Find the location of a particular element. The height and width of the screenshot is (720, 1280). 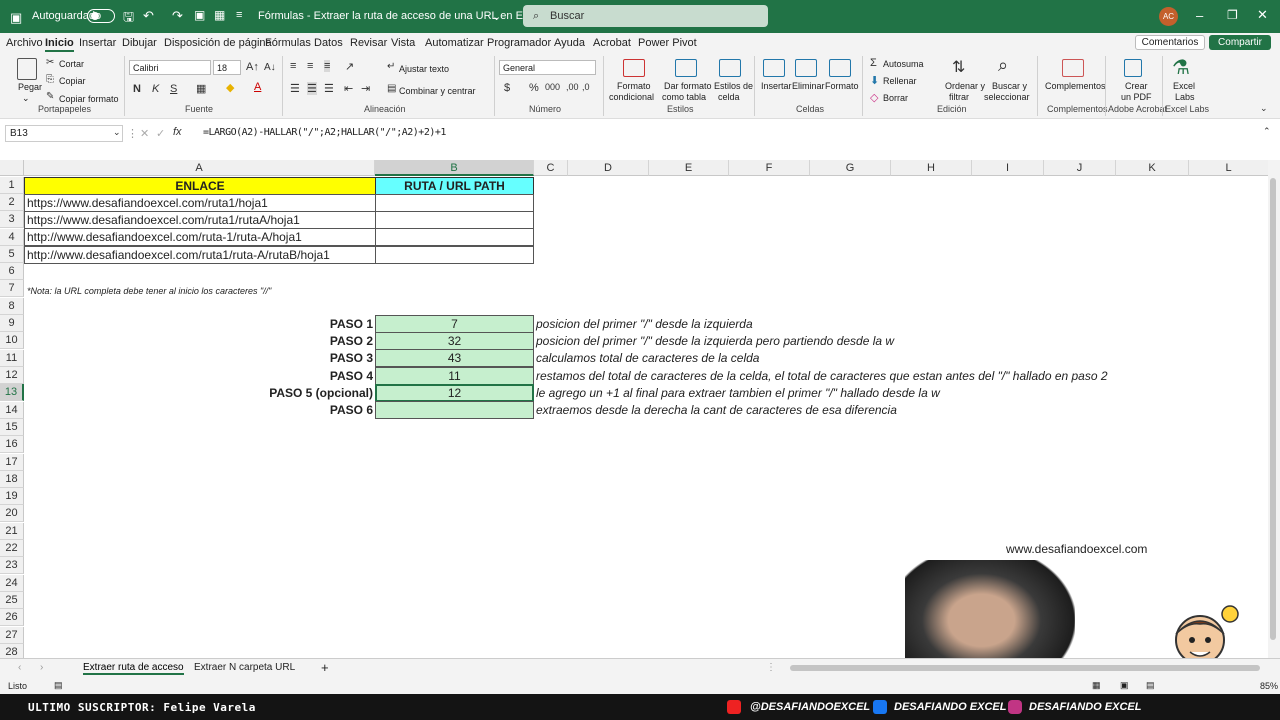

row-header-8: 8 is located at coordinates (12, 306).